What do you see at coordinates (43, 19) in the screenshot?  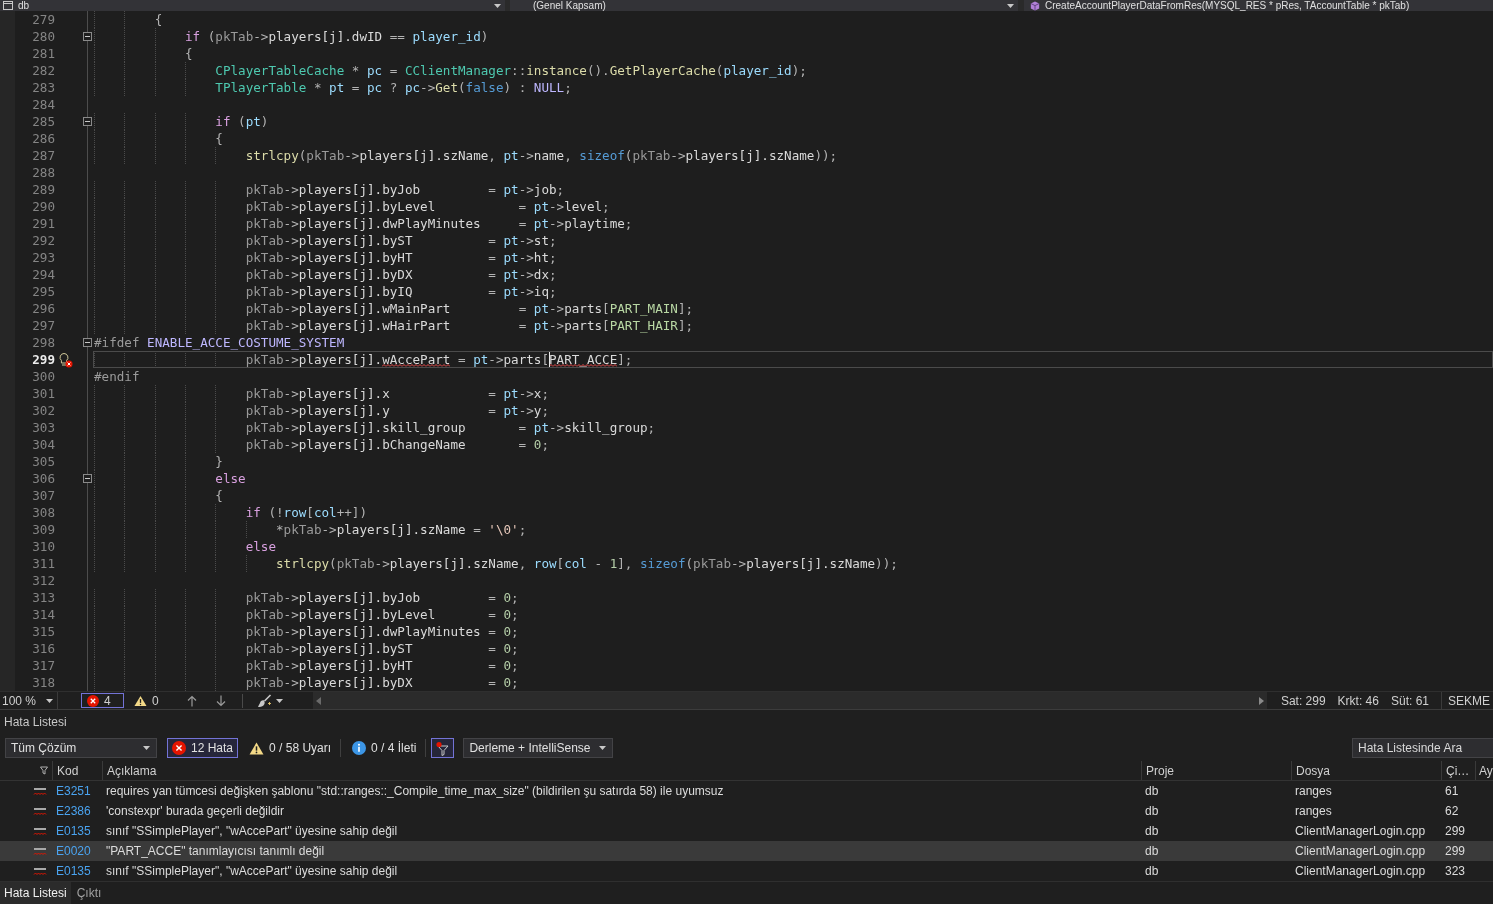 I see `line-number: 279` at bounding box center [43, 19].